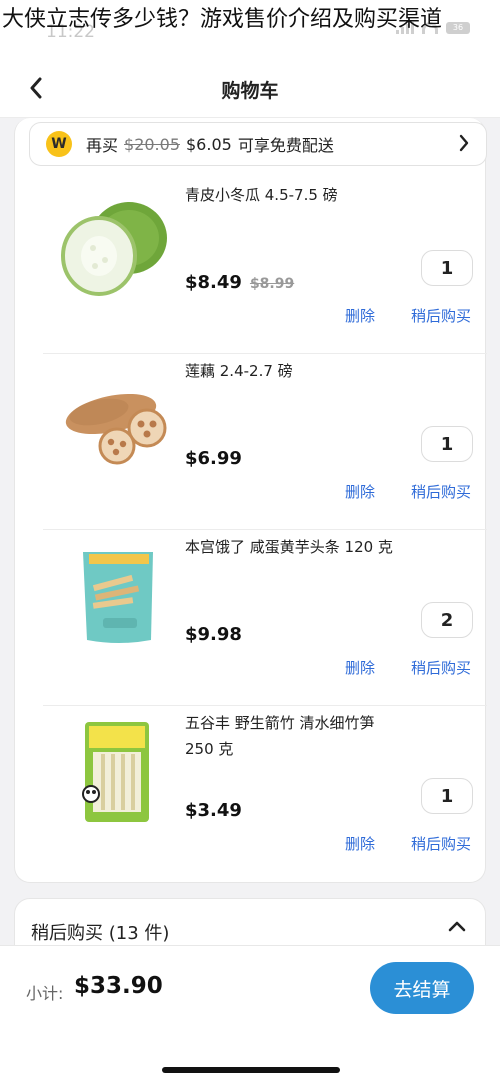 This screenshot has height=1083, width=500. Describe the element at coordinates (251, 1070) in the screenshot. I see `home-indicator` at that location.